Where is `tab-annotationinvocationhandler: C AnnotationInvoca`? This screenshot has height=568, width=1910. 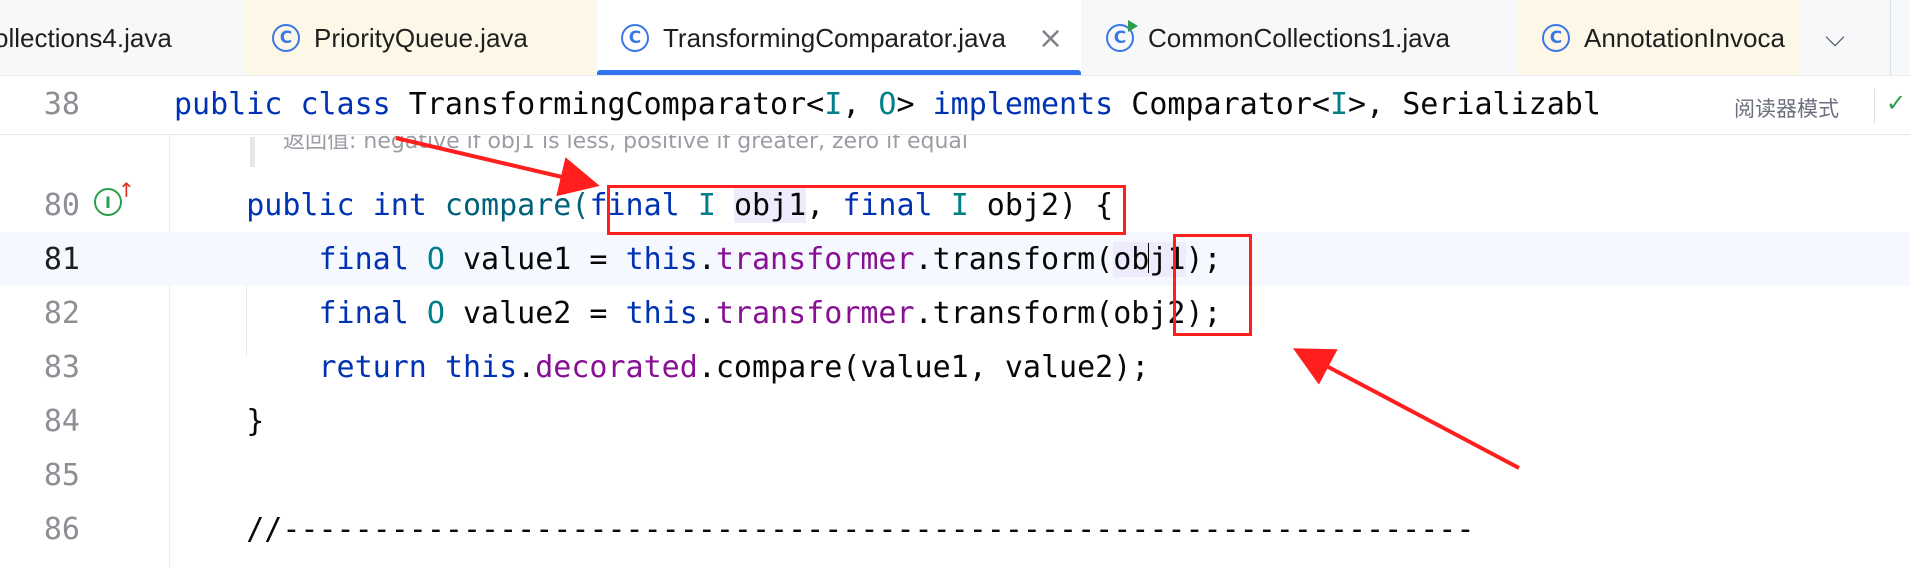 tab-annotationinvocationhandler: C AnnotationInvoca is located at coordinates (1659, 37).